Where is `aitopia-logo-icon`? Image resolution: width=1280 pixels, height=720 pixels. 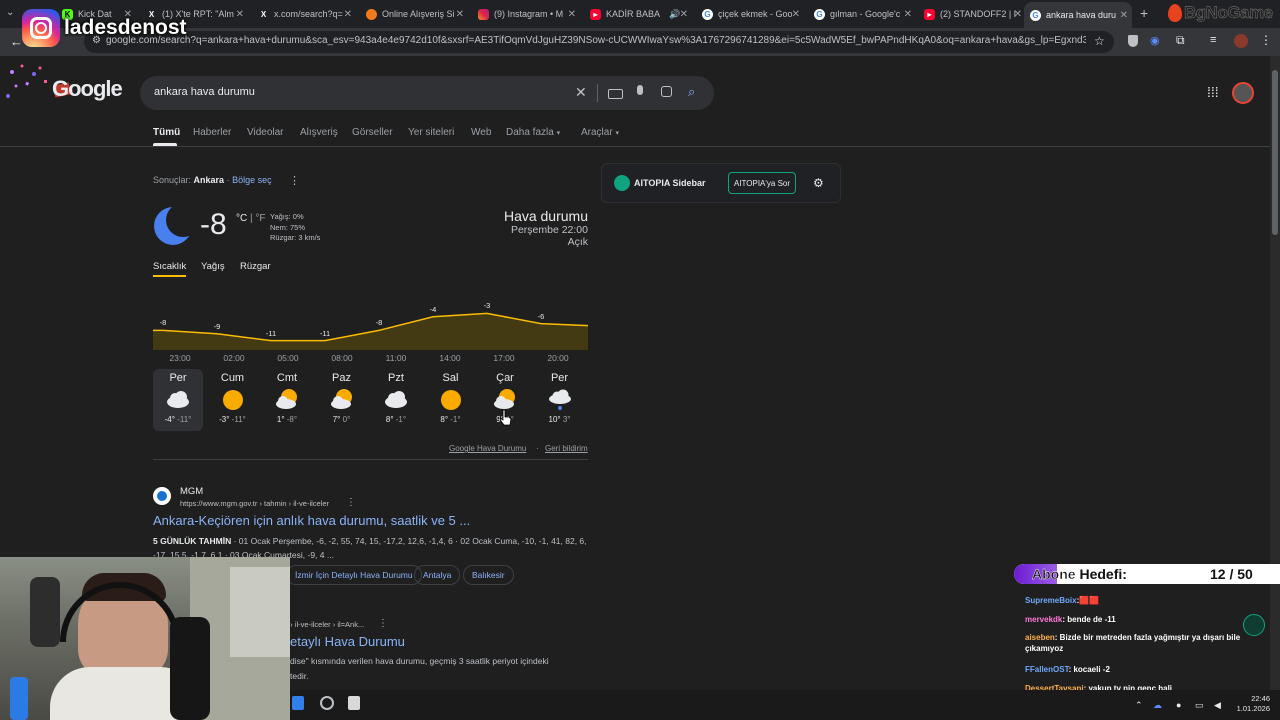
aitopia-logo-icon is located at coordinates (622, 183).